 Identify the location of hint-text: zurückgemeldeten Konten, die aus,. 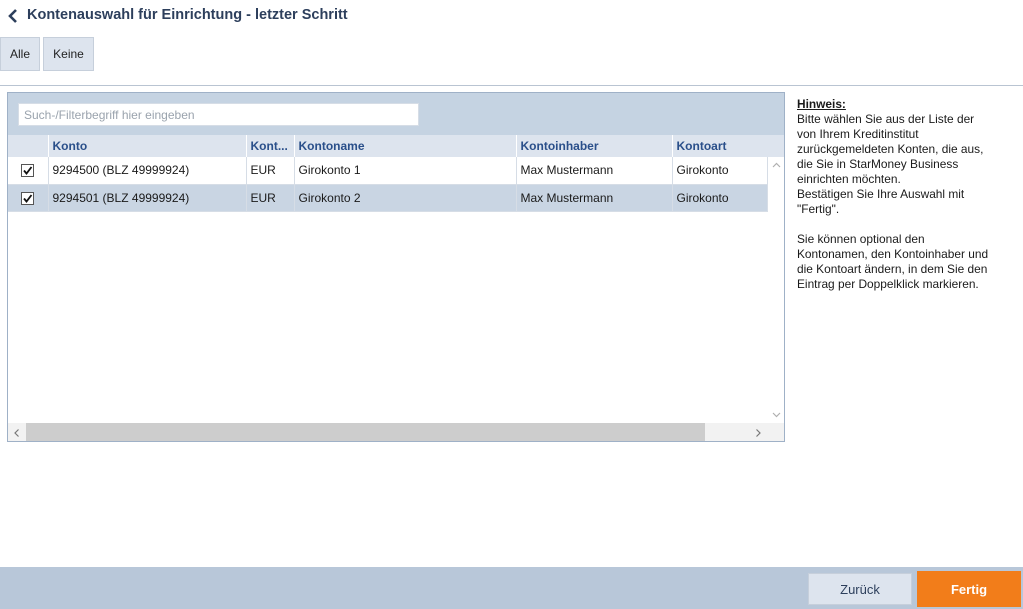
(890, 149).